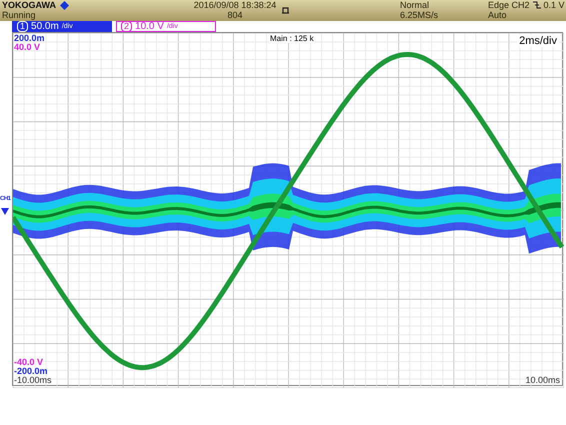  Describe the element at coordinates (285, 10) in the screenshot. I see `trigger-position-icon` at that location.